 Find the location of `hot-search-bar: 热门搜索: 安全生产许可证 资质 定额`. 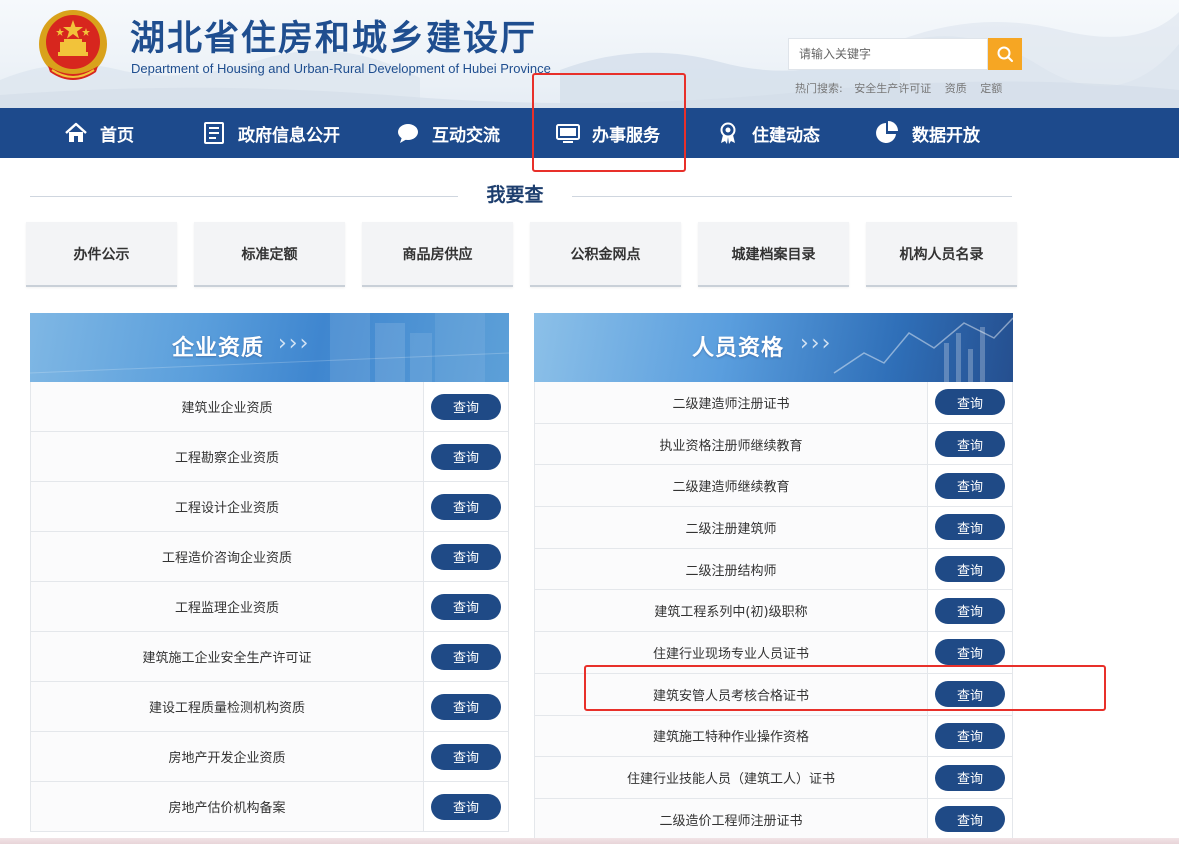

hot-search-bar: 热门搜索: 安全生产许可证 资质 定额 is located at coordinates (903, 88).